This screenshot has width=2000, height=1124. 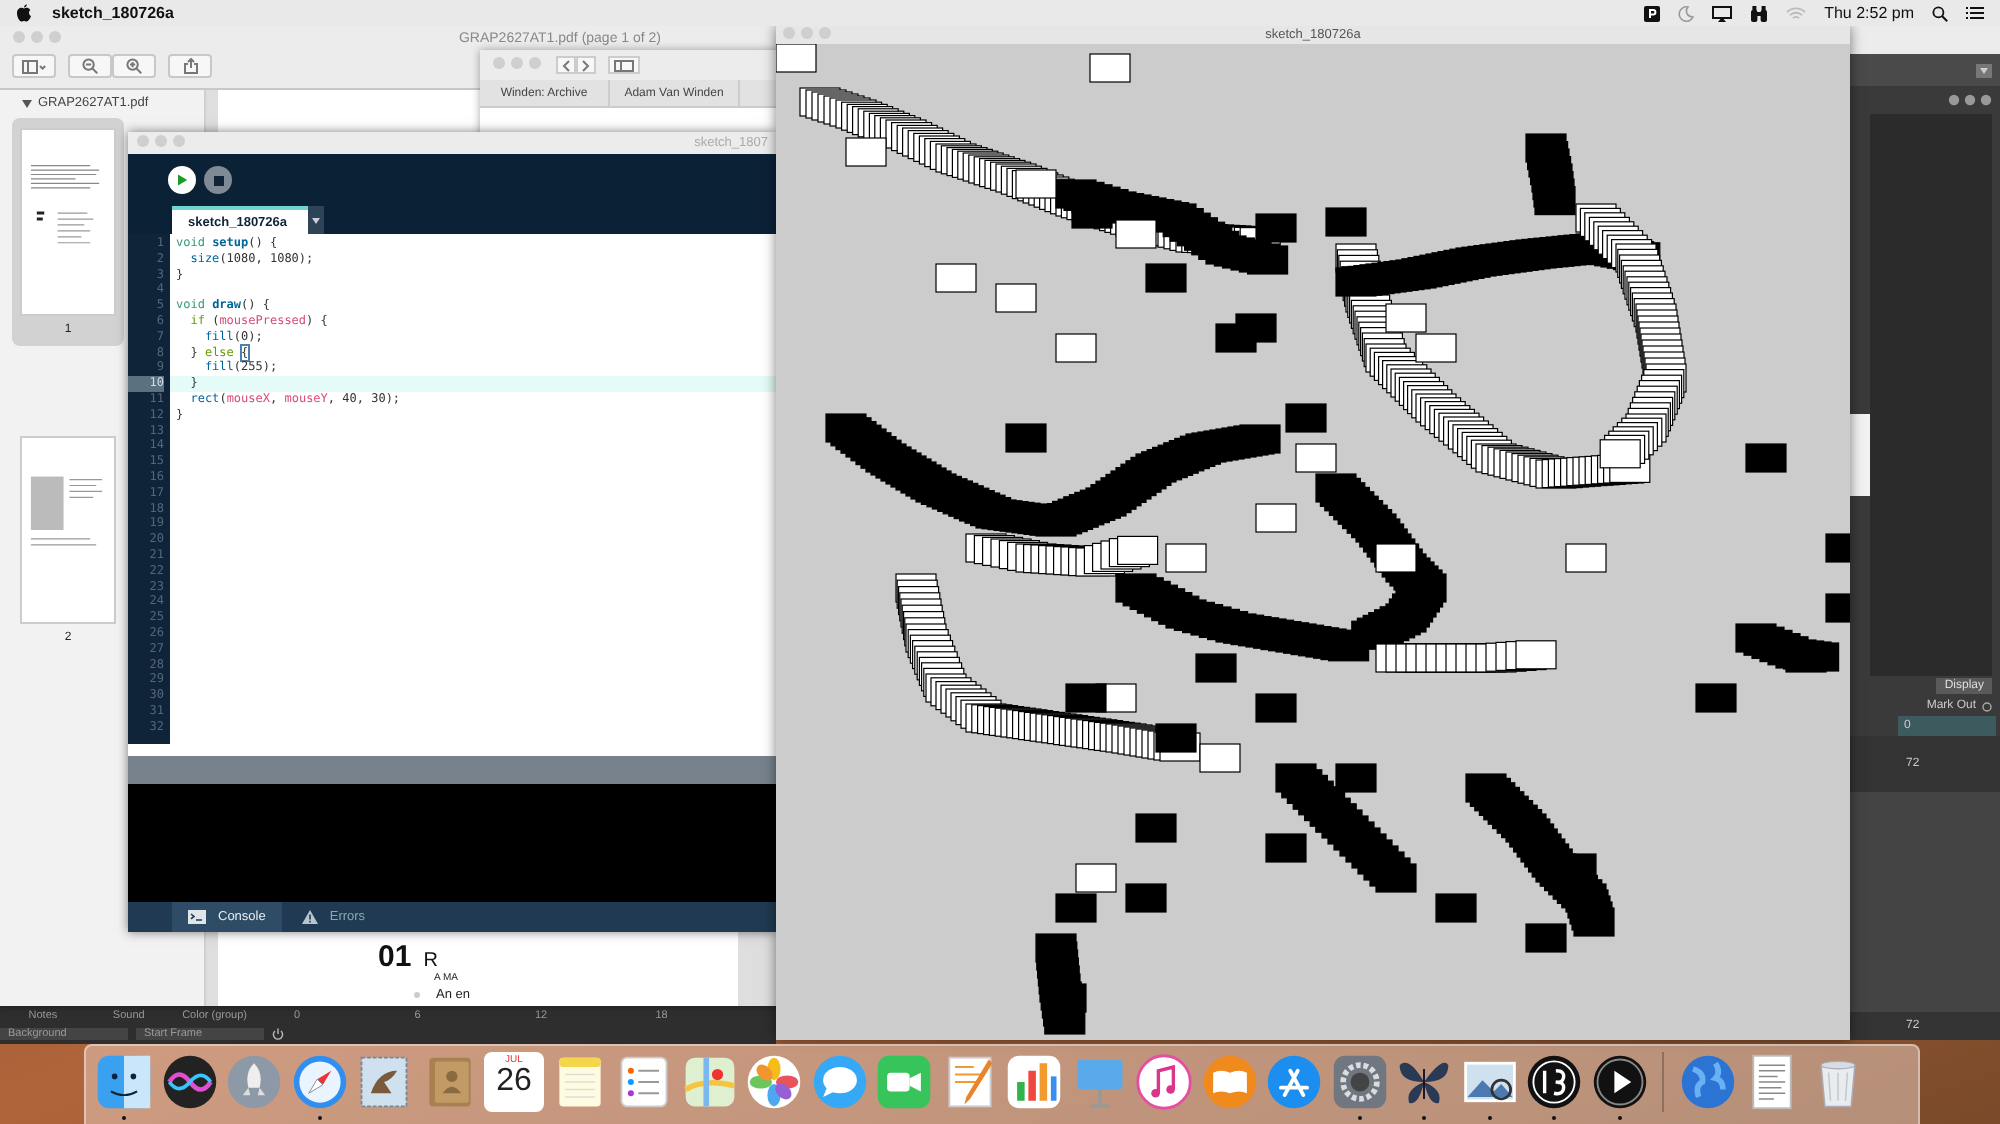 What do you see at coordinates (709, 1082) in the screenshot?
I see `map-icon` at bounding box center [709, 1082].